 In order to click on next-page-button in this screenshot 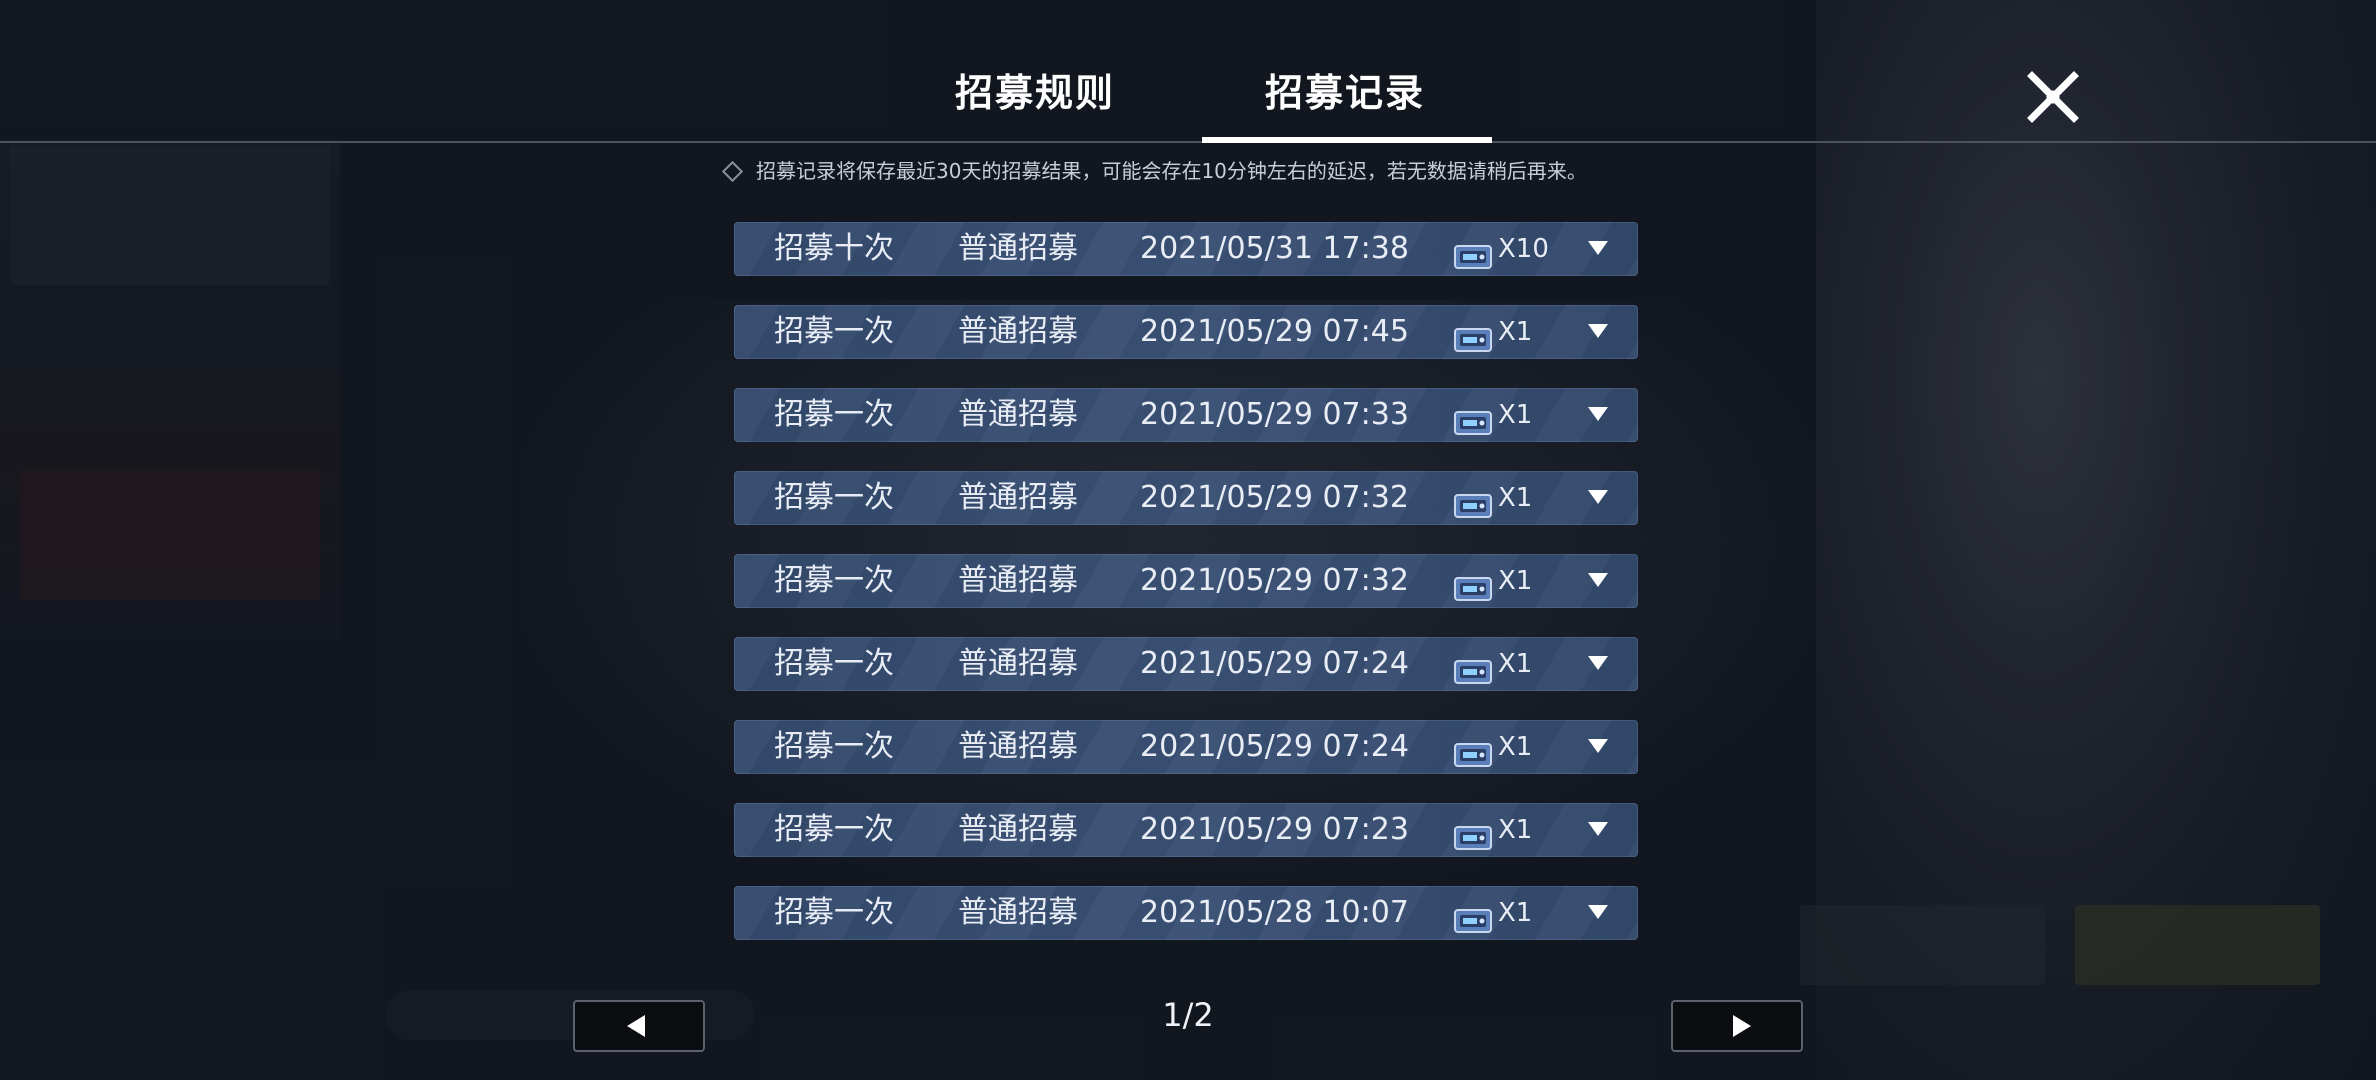, I will do `click(1737, 1026)`.